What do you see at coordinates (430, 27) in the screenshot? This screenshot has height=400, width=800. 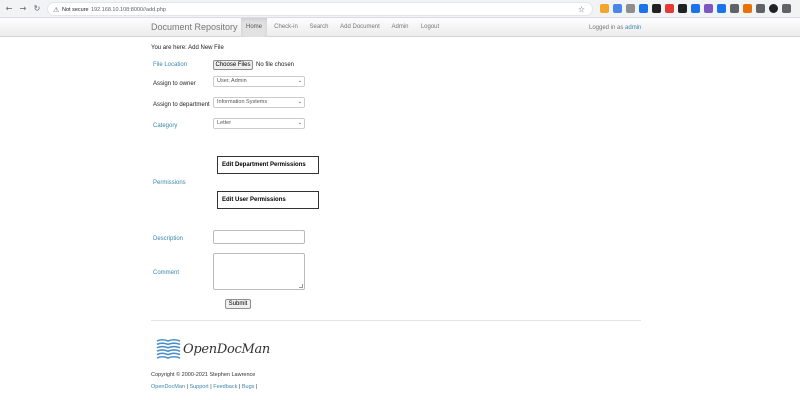 I see `nav-logout: Logout` at bounding box center [430, 27].